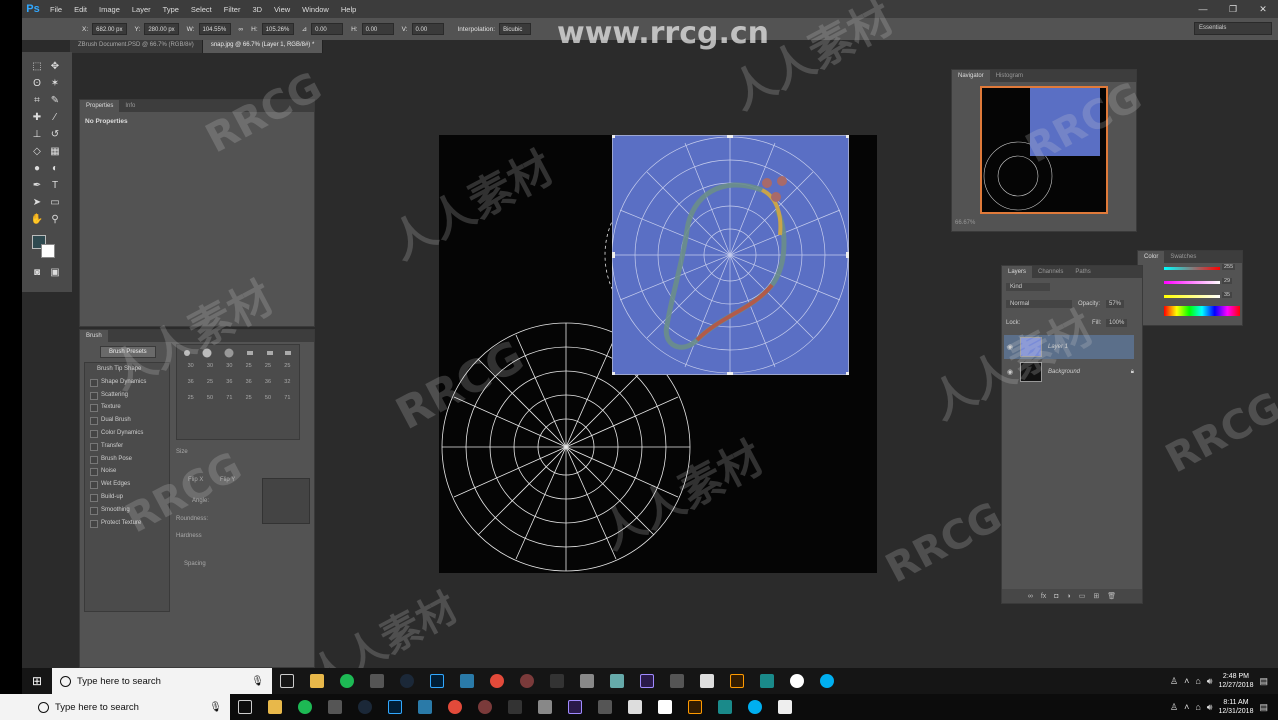 Image resolution: width=1278 pixels, height=720 pixels. I want to click on clone-stamp-icon: ⊥, so click(37, 135).